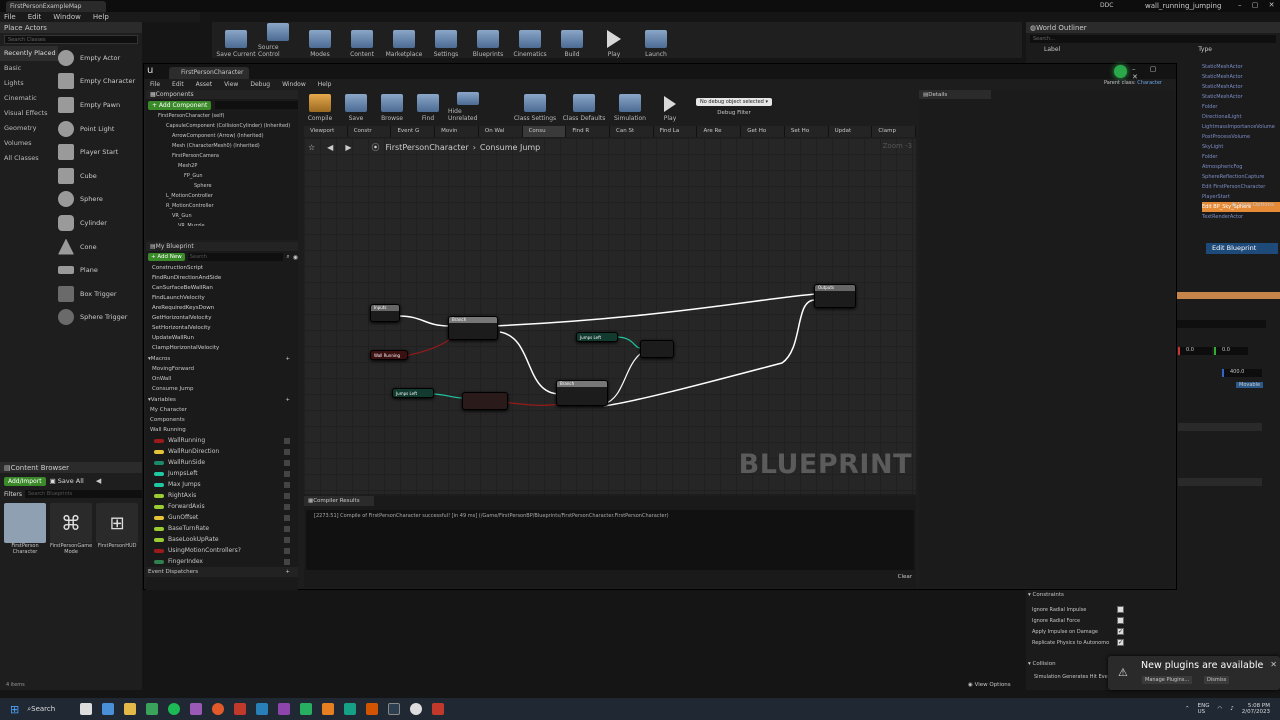  Describe the element at coordinates (734, 102) in the screenshot. I see `debug-filter-dropdown: No debug object selected ▾` at that location.